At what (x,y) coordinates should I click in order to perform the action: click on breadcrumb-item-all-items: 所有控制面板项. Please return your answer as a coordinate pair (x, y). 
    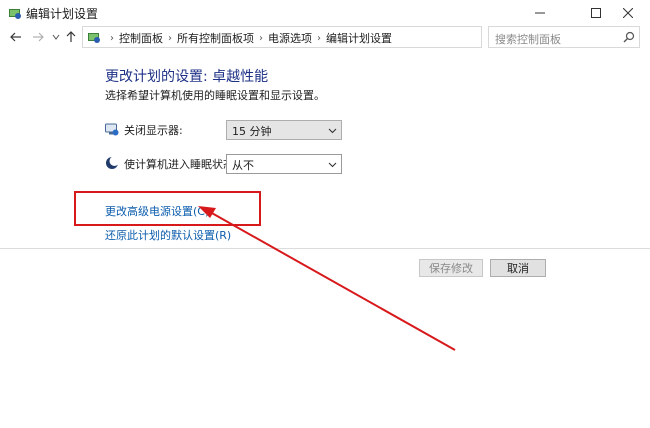
    Looking at the image, I should click on (215, 38).